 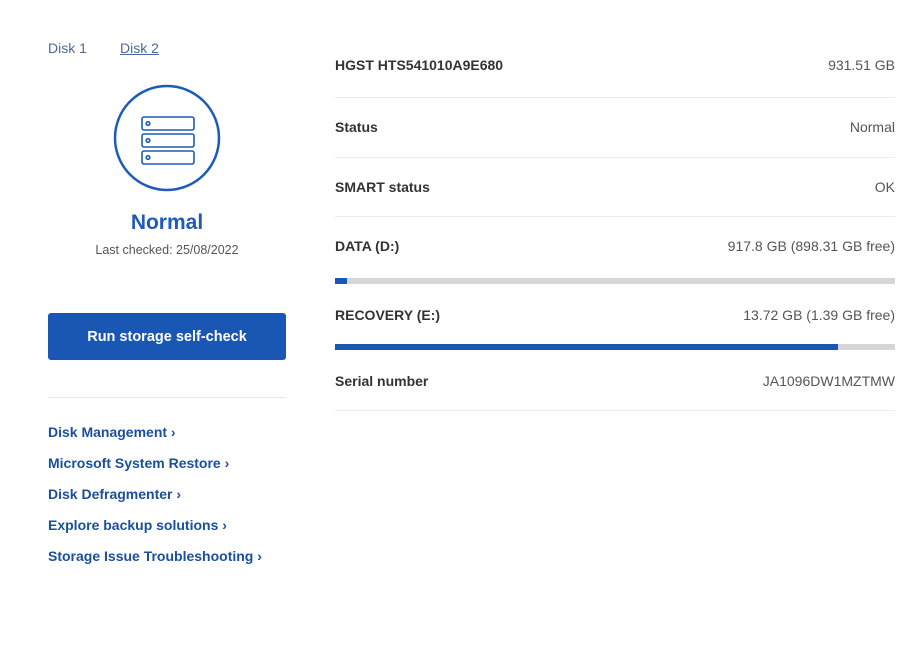 I want to click on tab-disk-2: Disk 2, so click(x=139, y=48).